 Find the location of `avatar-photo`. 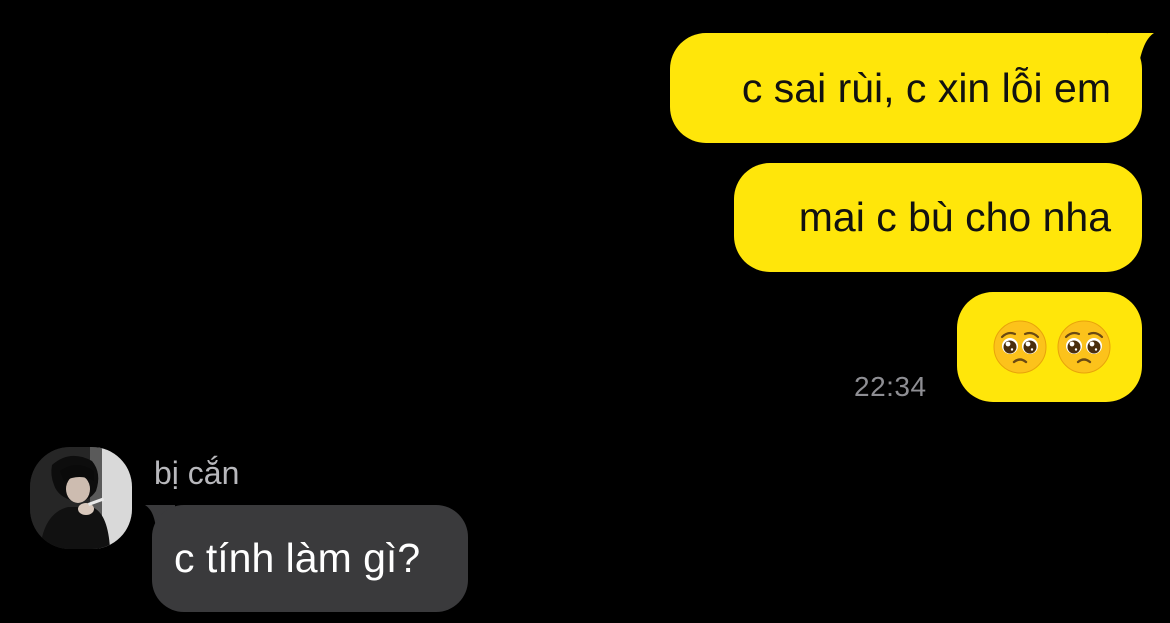

avatar-photo is located at coordinates (81, 498).